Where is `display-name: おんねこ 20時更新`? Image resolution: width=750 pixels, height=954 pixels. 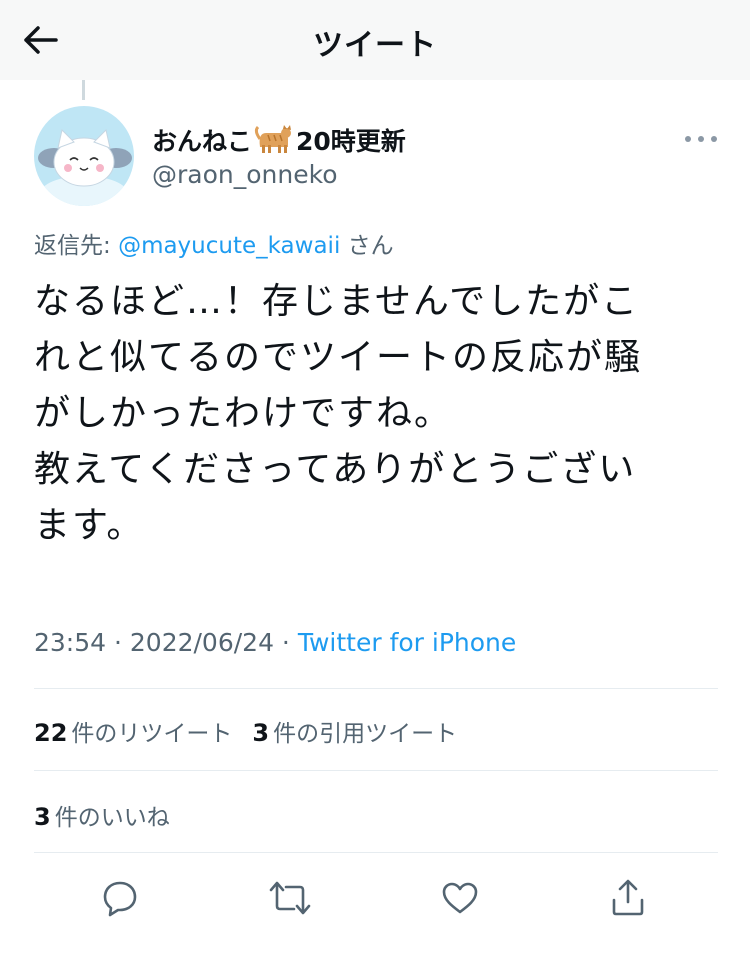 display-name: おんねこ 20時更新 is located at coordinates (279, 140).